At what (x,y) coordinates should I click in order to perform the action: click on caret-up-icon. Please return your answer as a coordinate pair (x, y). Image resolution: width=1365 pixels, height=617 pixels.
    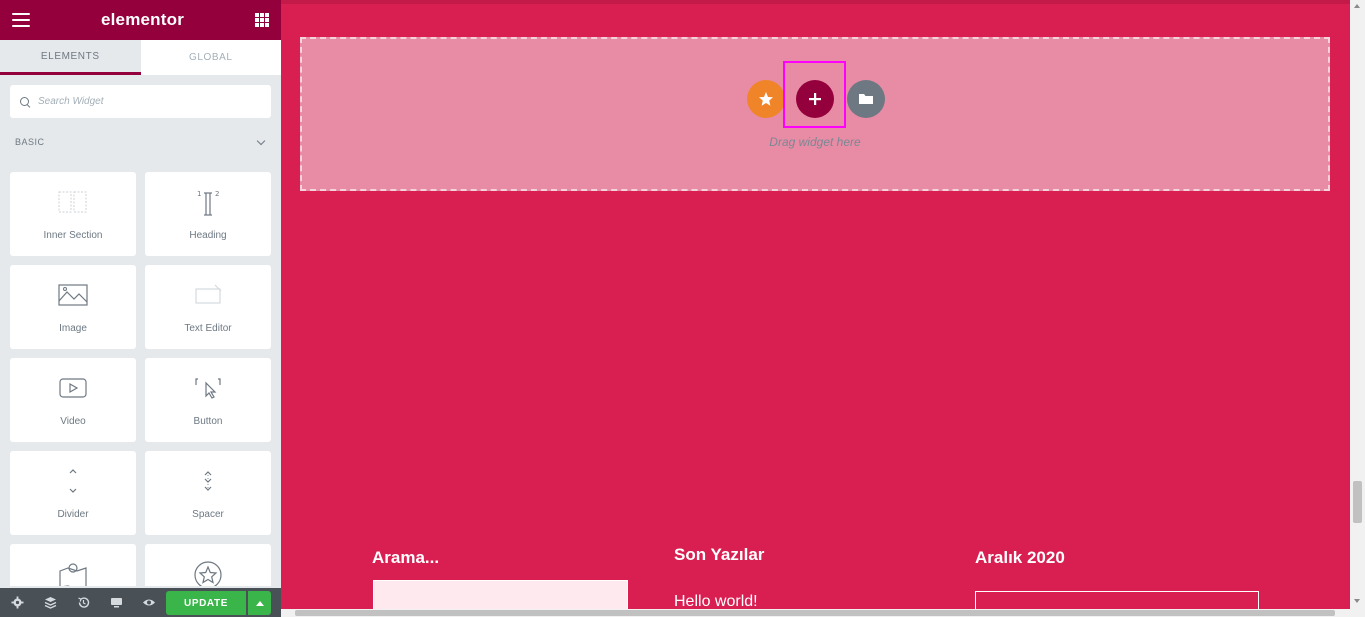
    Looking at the image, I should click on (259, 603).